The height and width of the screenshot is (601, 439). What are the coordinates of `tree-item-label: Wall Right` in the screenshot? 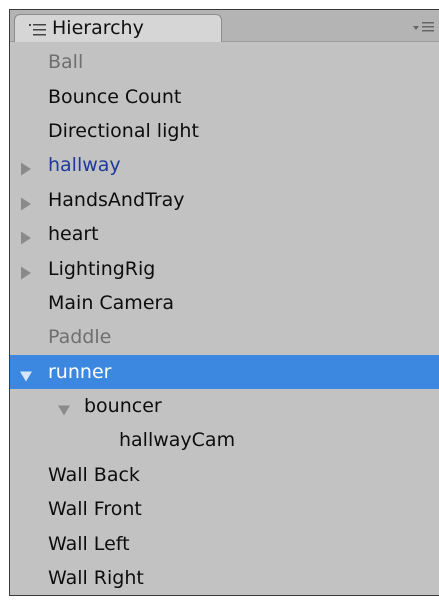 It's located at (96, 578).